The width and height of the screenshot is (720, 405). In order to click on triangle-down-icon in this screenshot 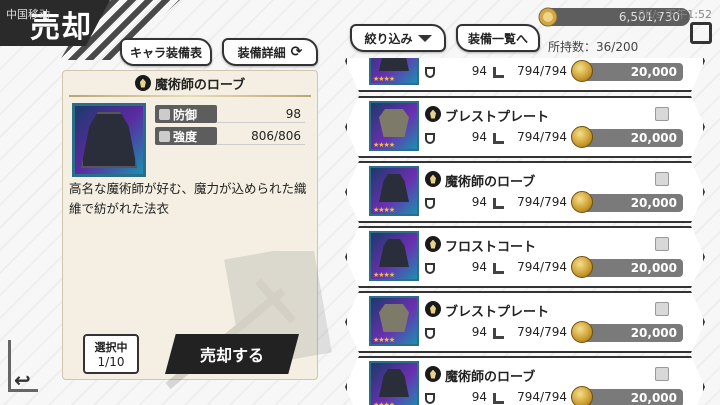, I will do `click(424, 38)`.